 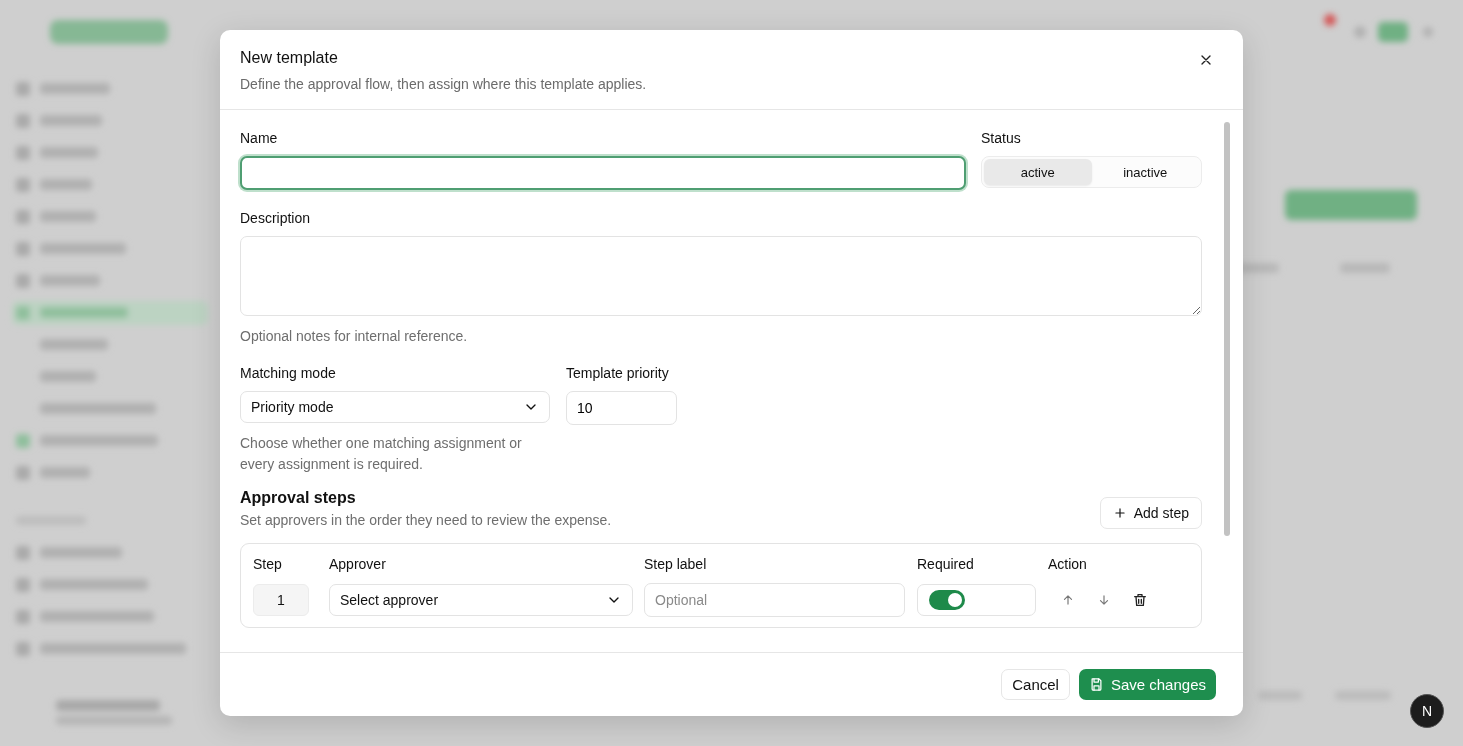 What do you see at coordinates (676, 564) in the screenshot?
I see `column-header: Step label` at bounding box center [676, 564].